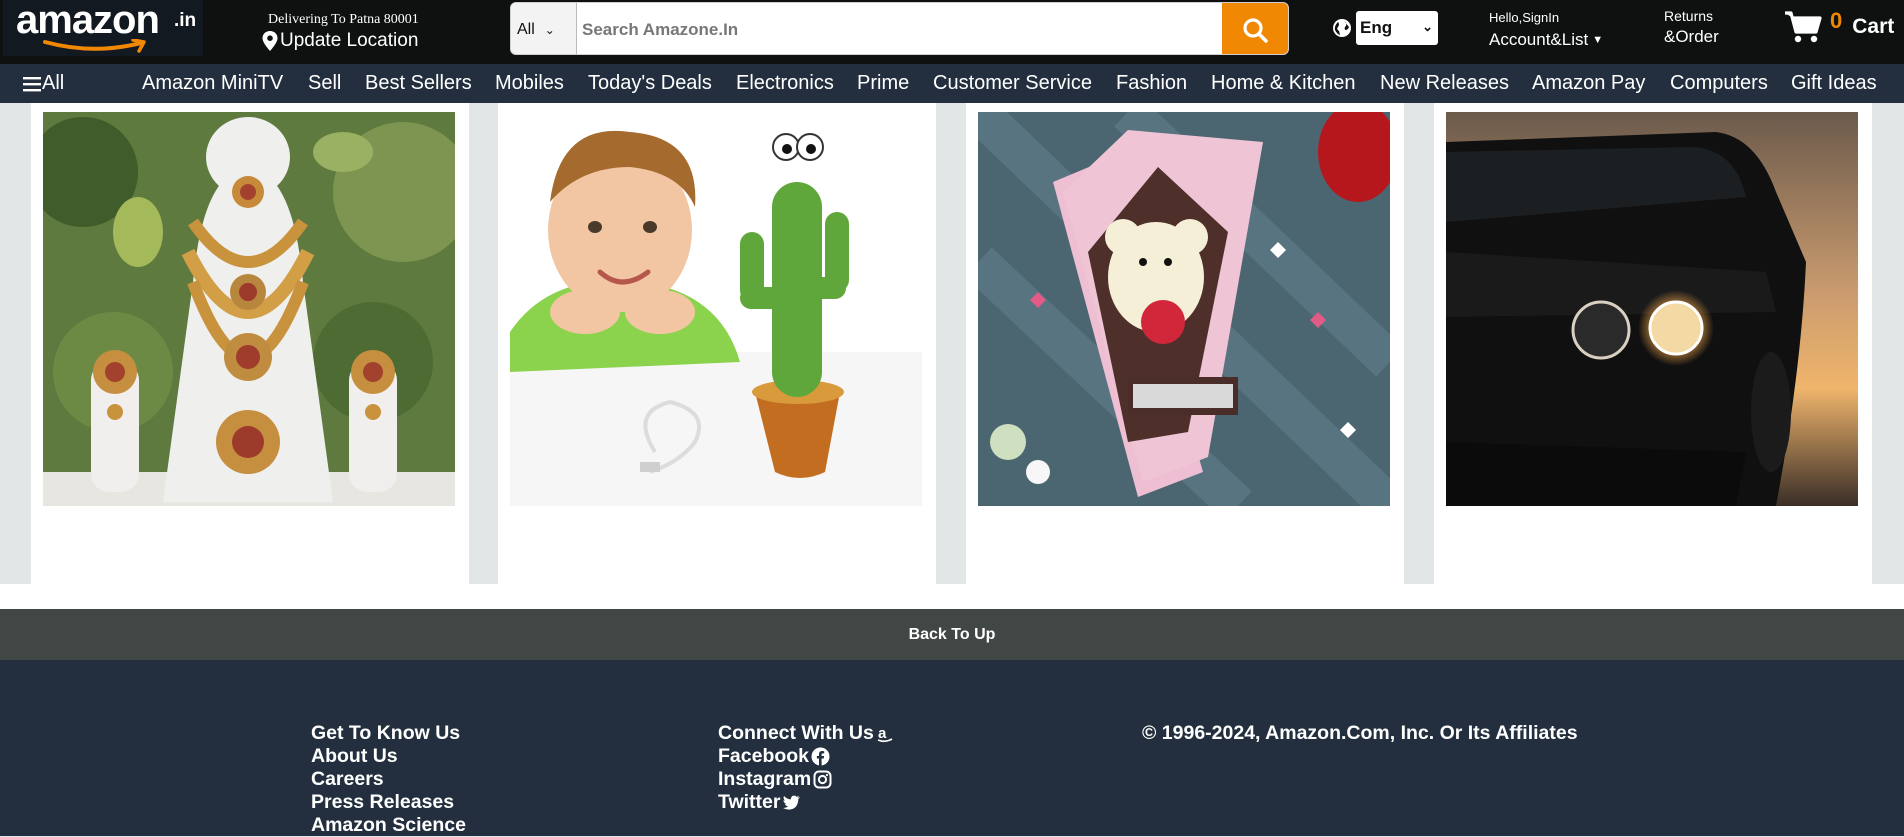  What do you see at coordinates (386, 733) in the screenshot?
I see `footer-heading-get-to-know: Get To Know Us` at bounding box center [386, 733].